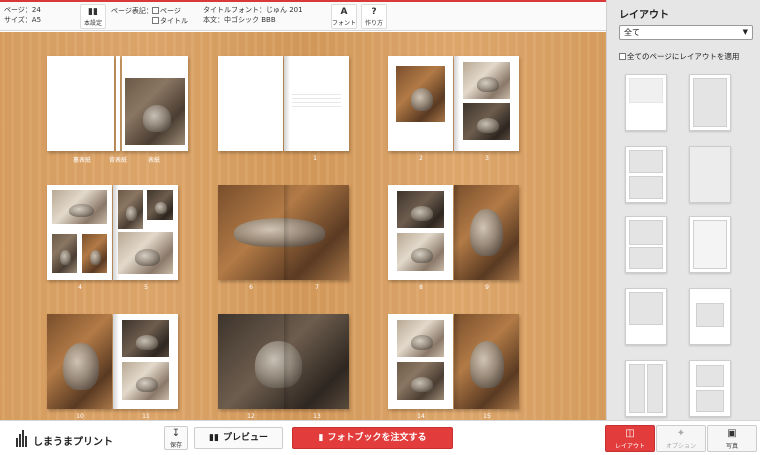 This screenshot has width=760, height=455. Describe the element at coordinates (146, 287) in the screenshot. I see `spread-caption: 5` at that location.